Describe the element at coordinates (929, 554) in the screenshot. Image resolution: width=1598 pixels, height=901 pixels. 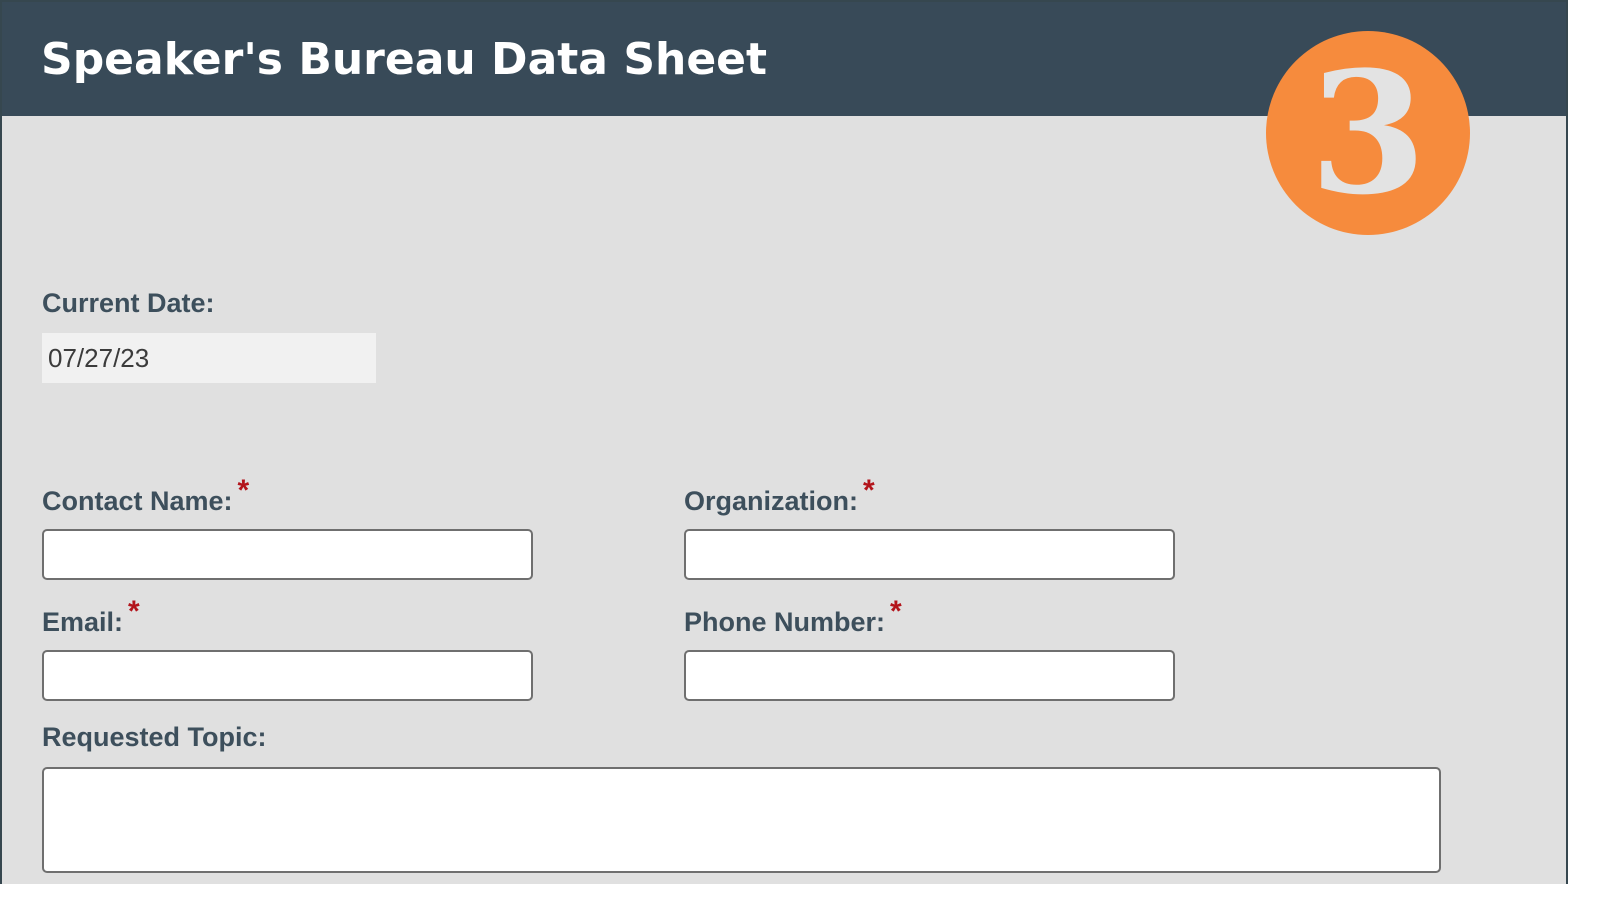
I see `organization-input` at that location.